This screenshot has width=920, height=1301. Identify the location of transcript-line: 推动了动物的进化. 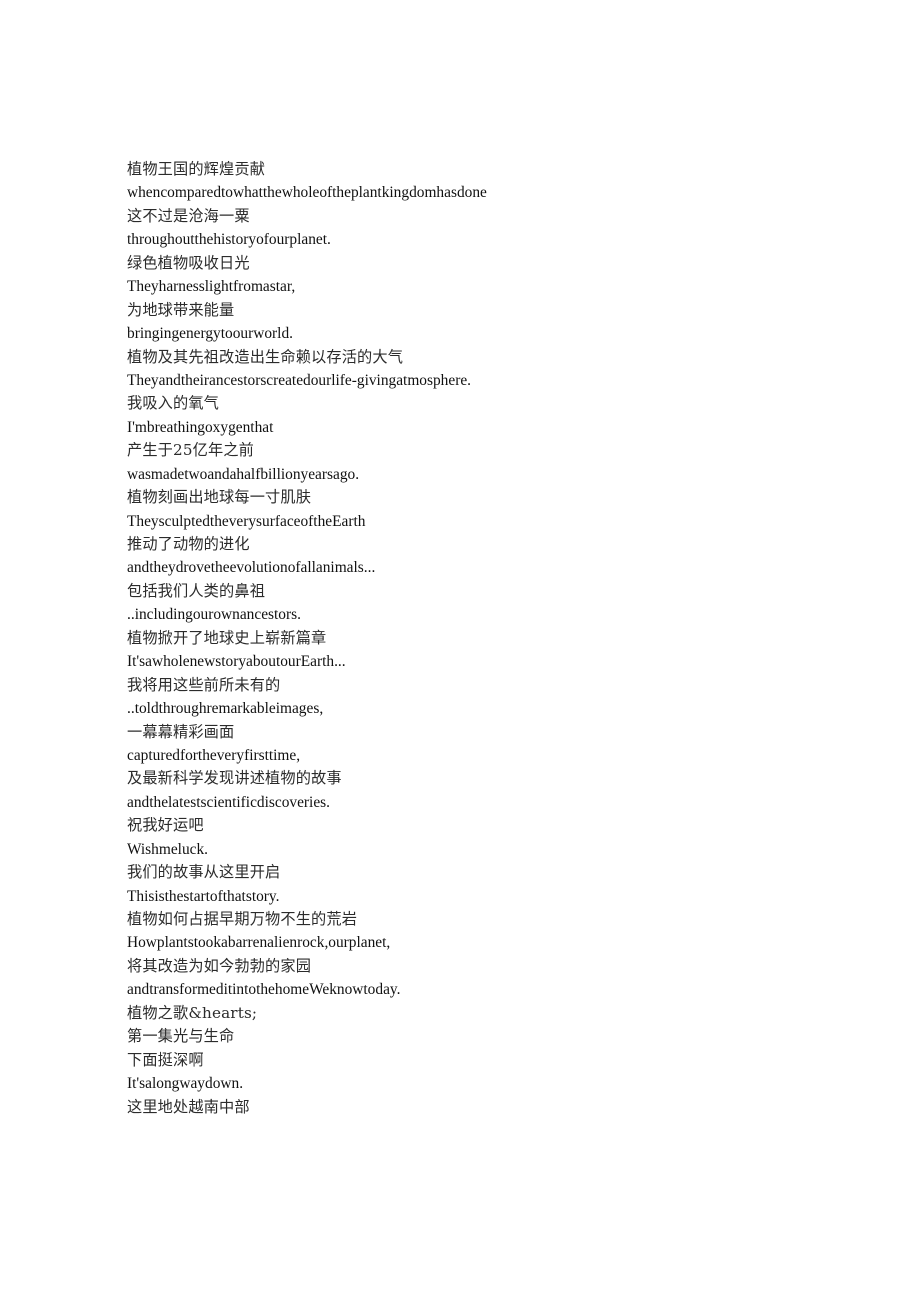
(188, 544).